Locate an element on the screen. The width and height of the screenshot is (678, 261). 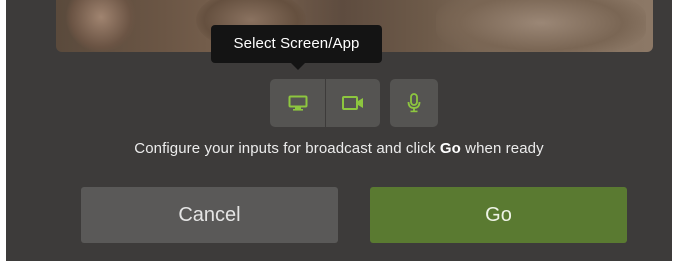
screen-share-button is located at coordinates (297, 103).